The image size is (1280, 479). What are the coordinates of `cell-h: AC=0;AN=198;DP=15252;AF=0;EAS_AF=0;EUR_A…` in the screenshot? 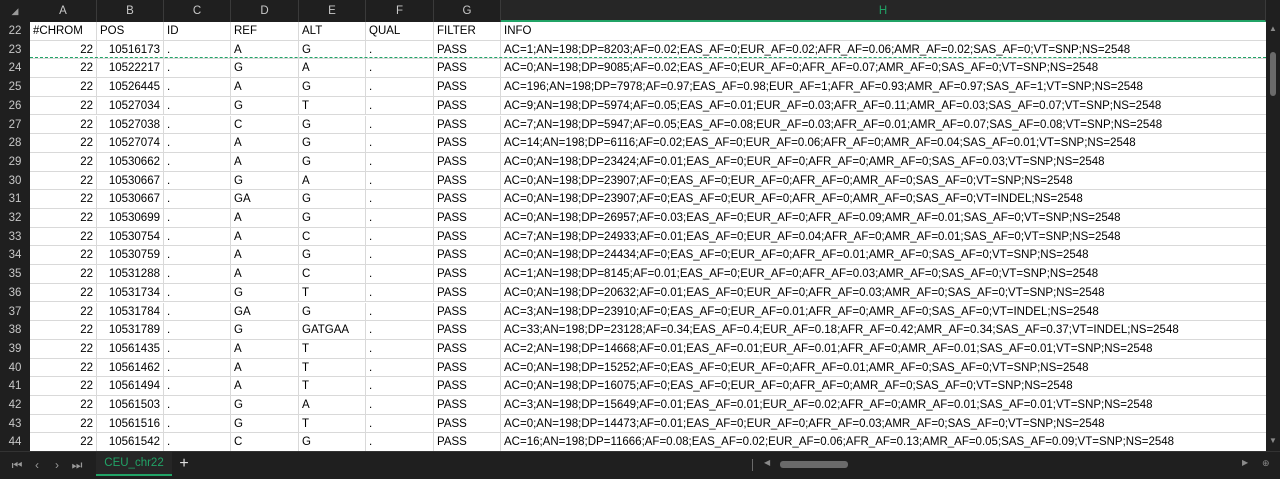 It's located at (883, 368).